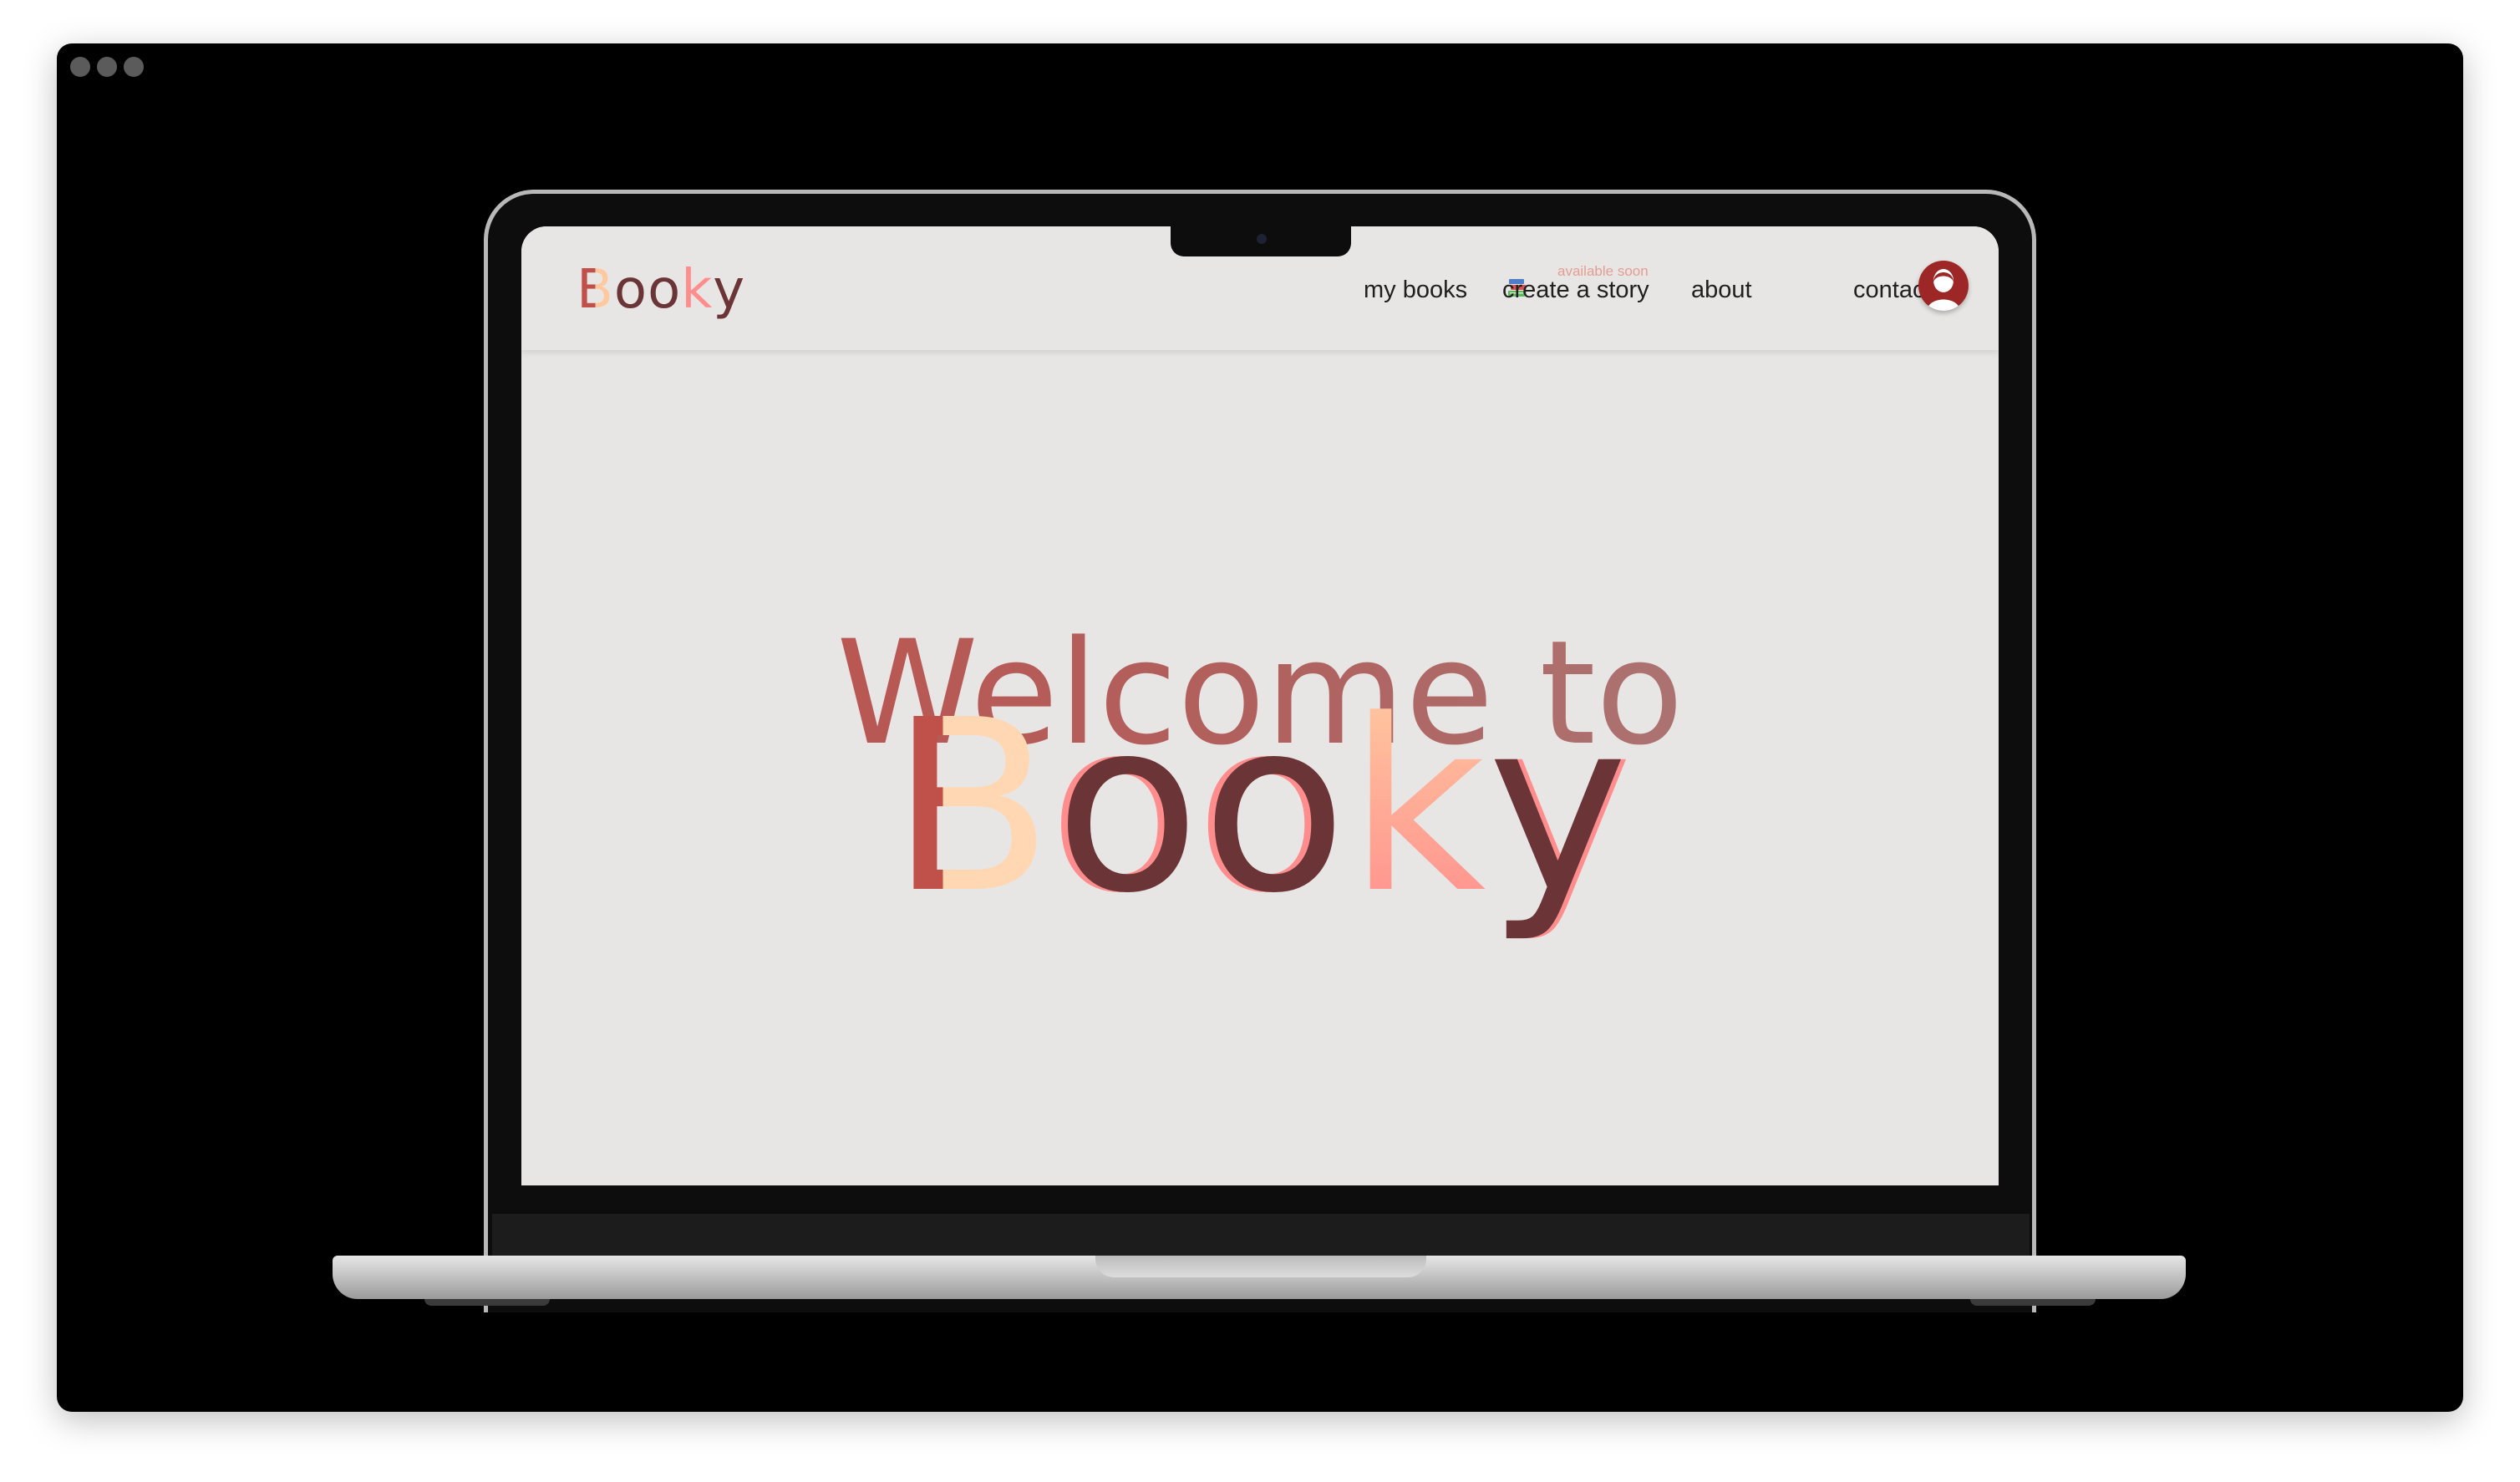  What do you see at coordinates (1722, 290) in the screenshot?
I see `nav-about: about` at bounding box center [1722, 290].